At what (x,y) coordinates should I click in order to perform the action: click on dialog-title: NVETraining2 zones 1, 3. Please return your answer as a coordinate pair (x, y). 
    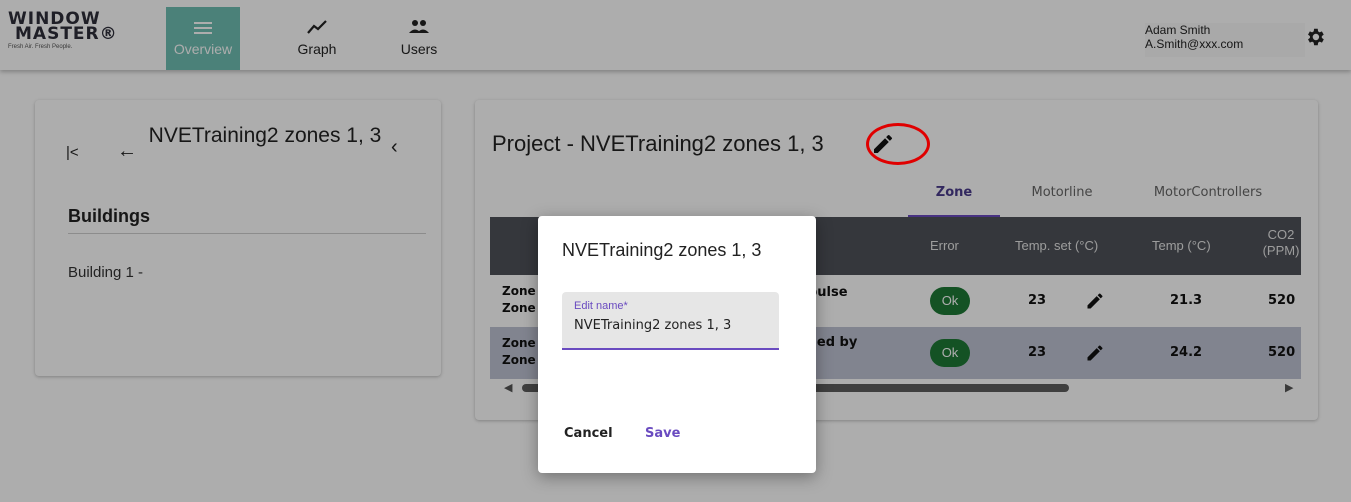
    Looking at the image, I should click on (662, 250).